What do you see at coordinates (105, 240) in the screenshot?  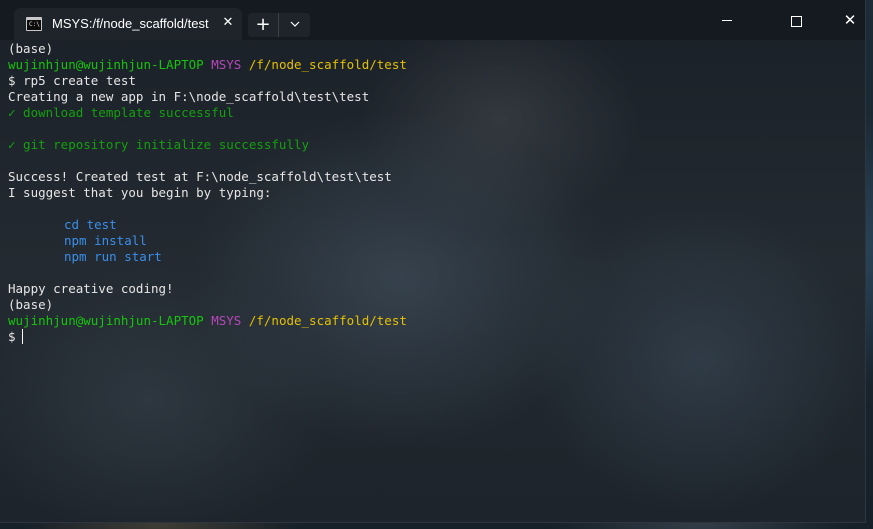 I see `suggested-command: npm install` at bounding box center [105, 240].